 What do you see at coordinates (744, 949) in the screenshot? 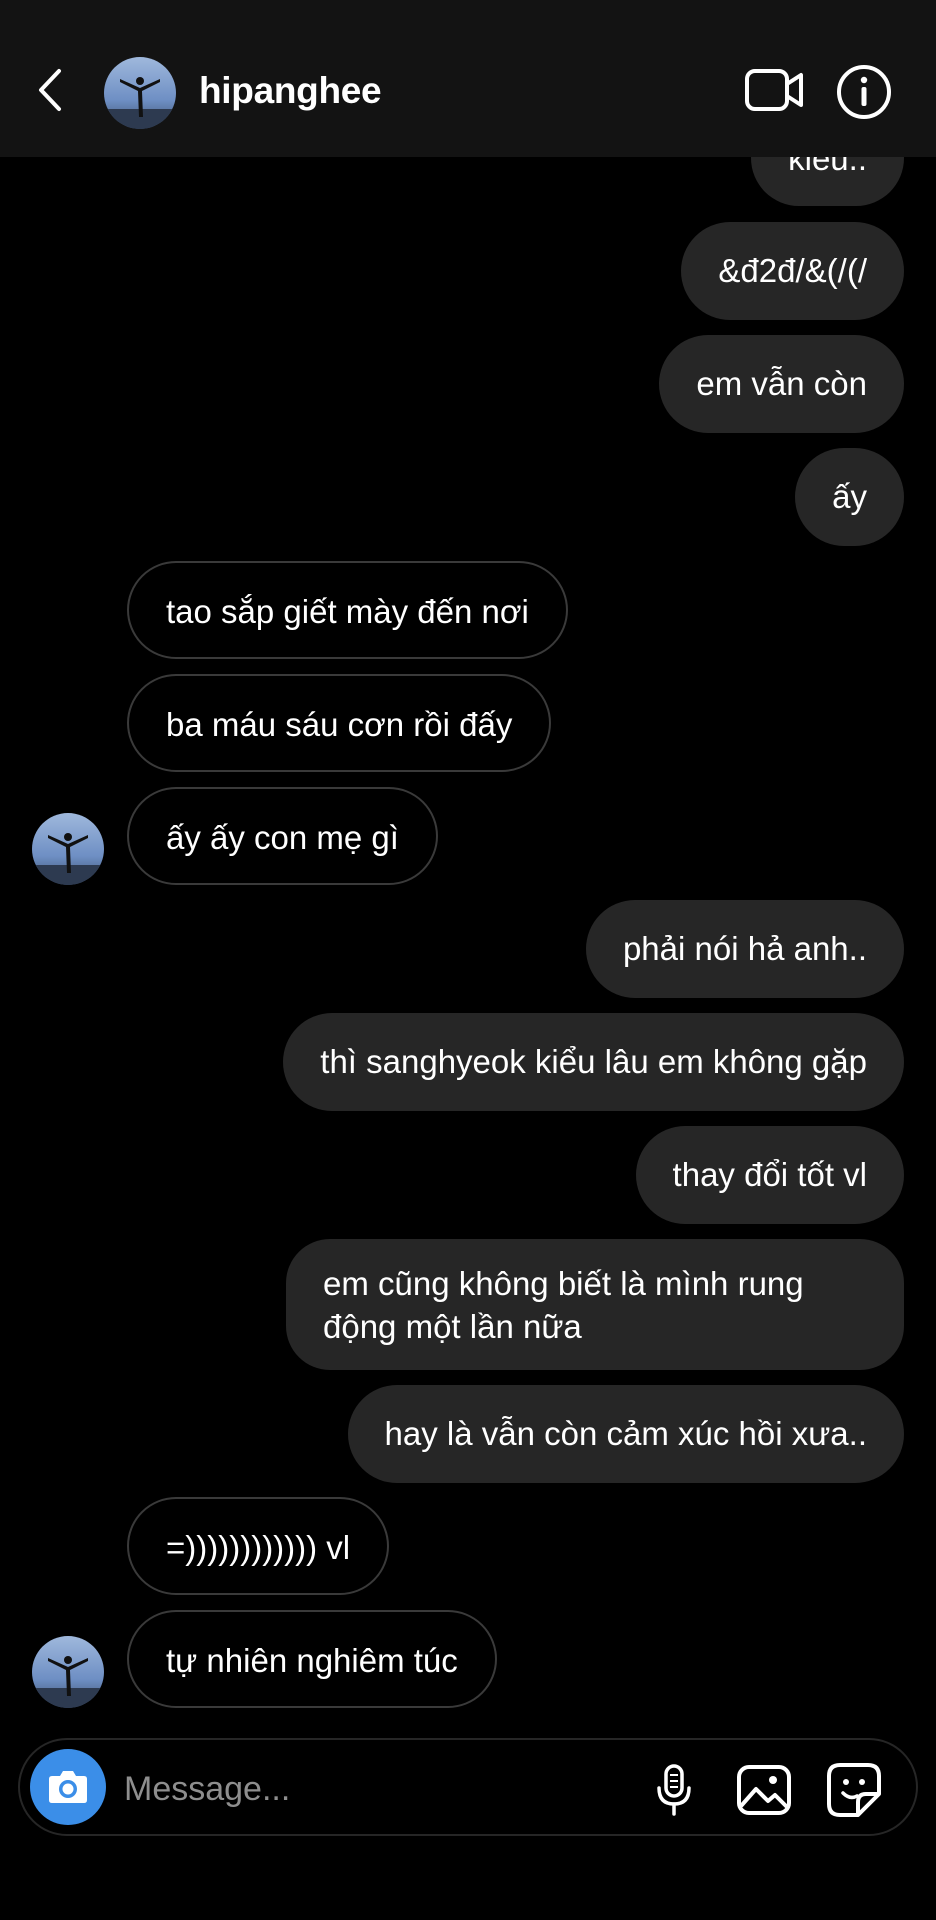
I see `message-bubble-outgoing: phải nói hả anh..` at bounding box center [744, 949].